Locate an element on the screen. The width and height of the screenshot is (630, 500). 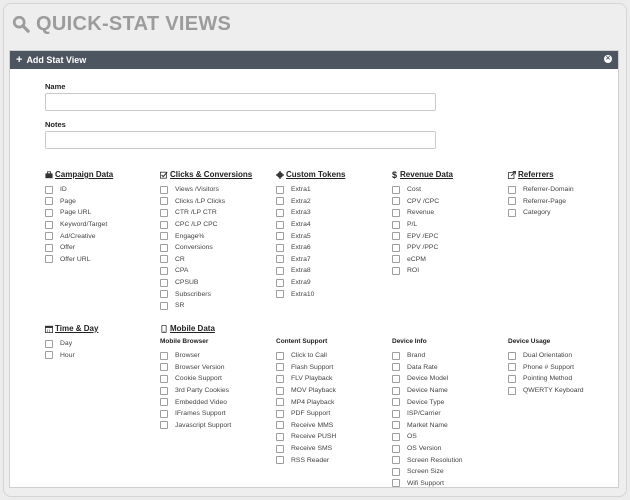
option-tokens-7: Extra8 is located at coordinates (310, 271).